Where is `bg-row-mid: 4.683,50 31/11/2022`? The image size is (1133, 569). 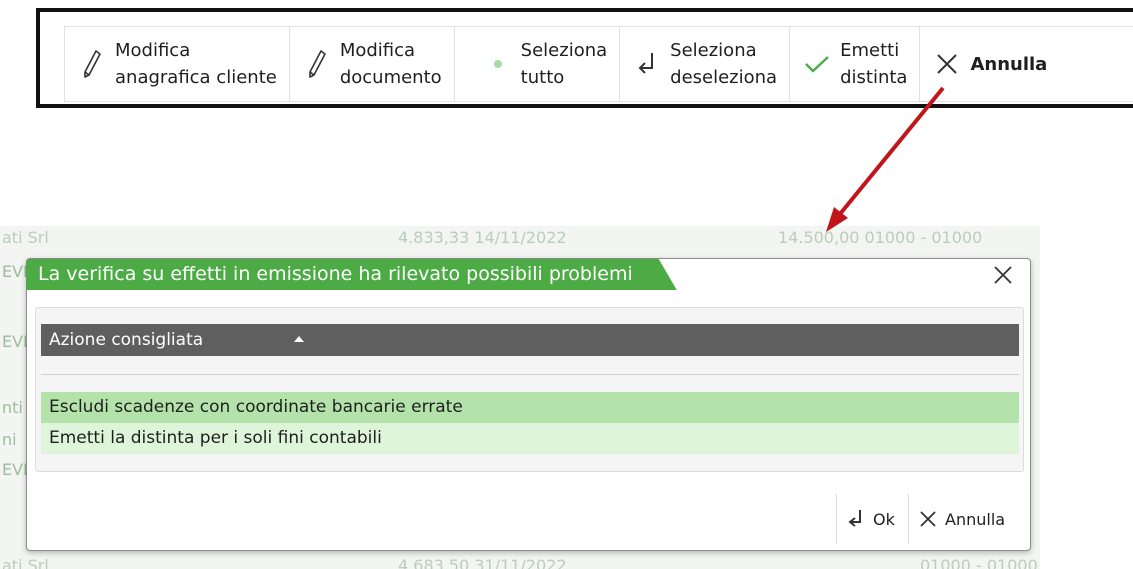 bg-row-mid: 4.683,50 31/11/2022 is located at coordinates (482, 562).